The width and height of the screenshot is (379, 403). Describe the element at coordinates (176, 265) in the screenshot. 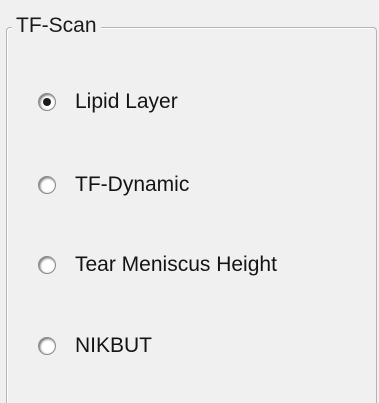

I see `radio-label-tear-meniscus-height: Tear Meniscus Height` at that location.